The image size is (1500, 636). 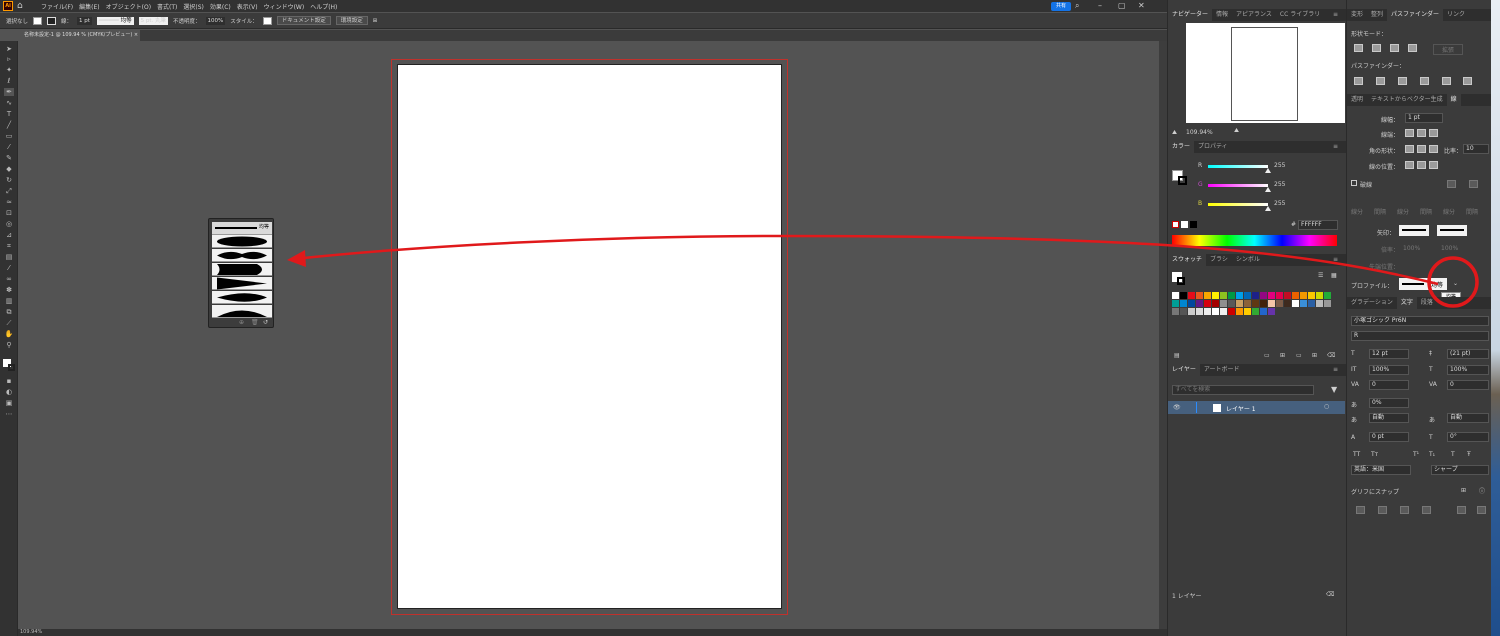 I want to click on swatch-grid, so click(x=1252, y=314).